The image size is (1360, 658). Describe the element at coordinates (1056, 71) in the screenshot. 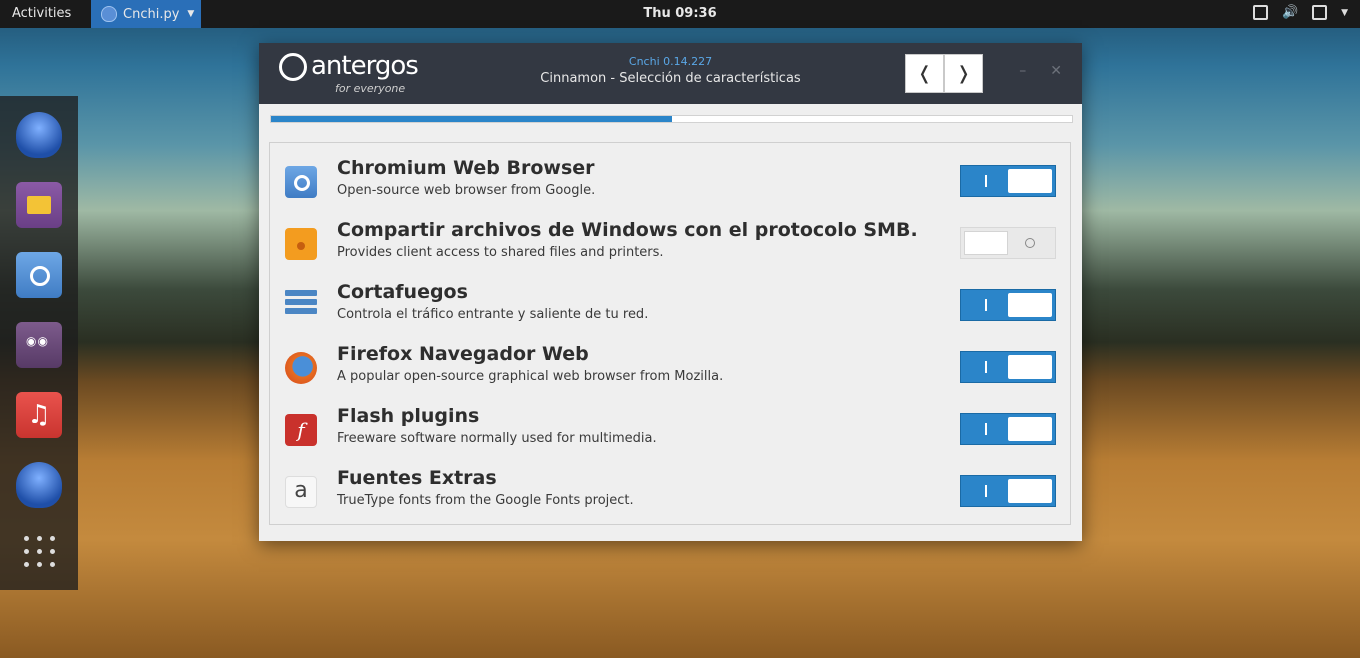

I see `close-button: ✕` at that location.